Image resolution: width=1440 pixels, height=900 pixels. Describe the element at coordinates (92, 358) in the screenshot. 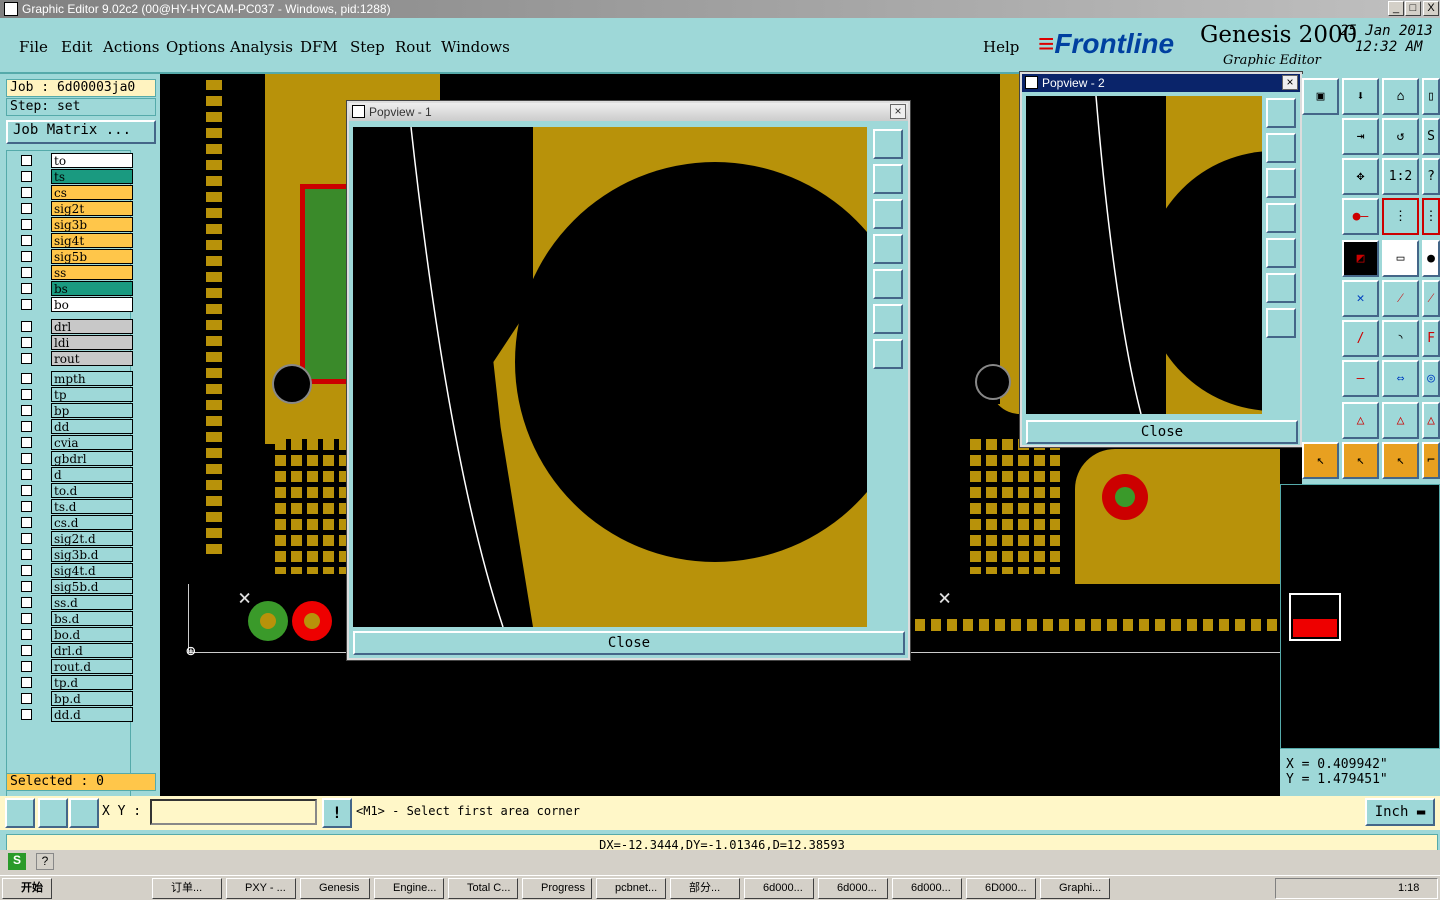

I see `layer-item: rout` at that location.